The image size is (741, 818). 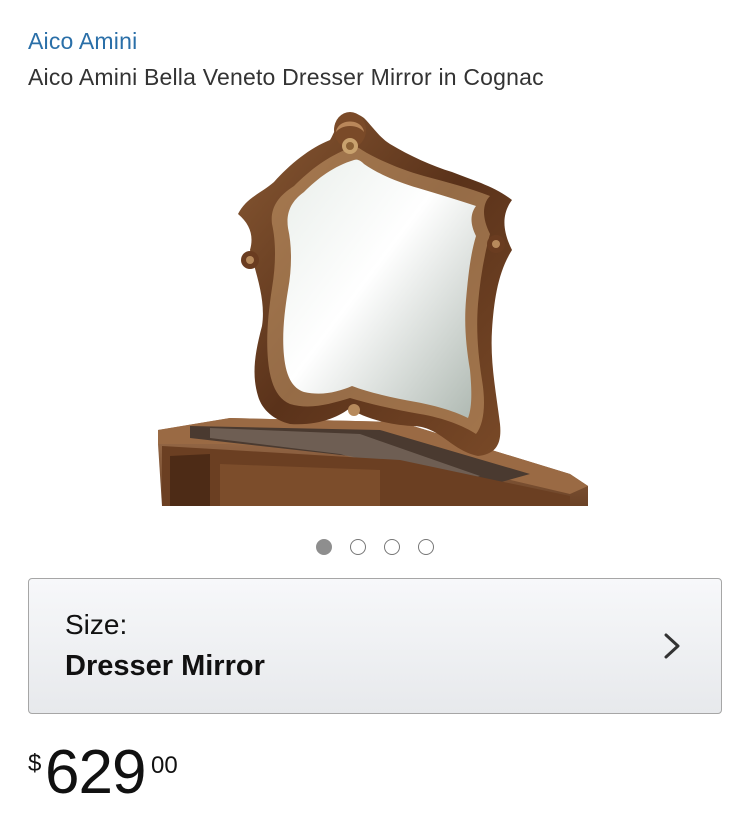 I want to click on chevron-right-icon, so click(x=672, y=646).